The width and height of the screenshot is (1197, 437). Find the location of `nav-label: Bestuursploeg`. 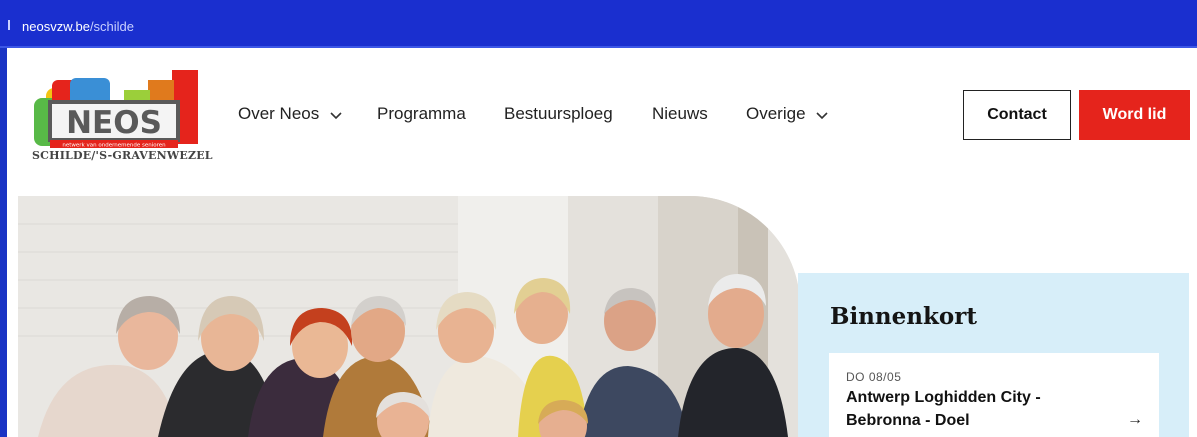

nav-label: Bestuursploeg is located at coordinates (558, 113).